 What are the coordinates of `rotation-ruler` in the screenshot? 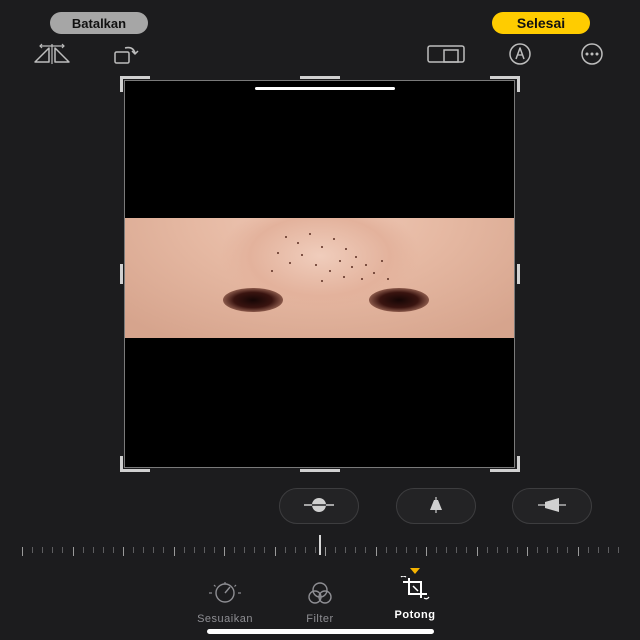 It's located at (320, 547).